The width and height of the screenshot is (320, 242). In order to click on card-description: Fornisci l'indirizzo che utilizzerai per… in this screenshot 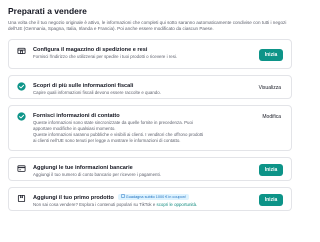, I will do `click(105, 56)`.